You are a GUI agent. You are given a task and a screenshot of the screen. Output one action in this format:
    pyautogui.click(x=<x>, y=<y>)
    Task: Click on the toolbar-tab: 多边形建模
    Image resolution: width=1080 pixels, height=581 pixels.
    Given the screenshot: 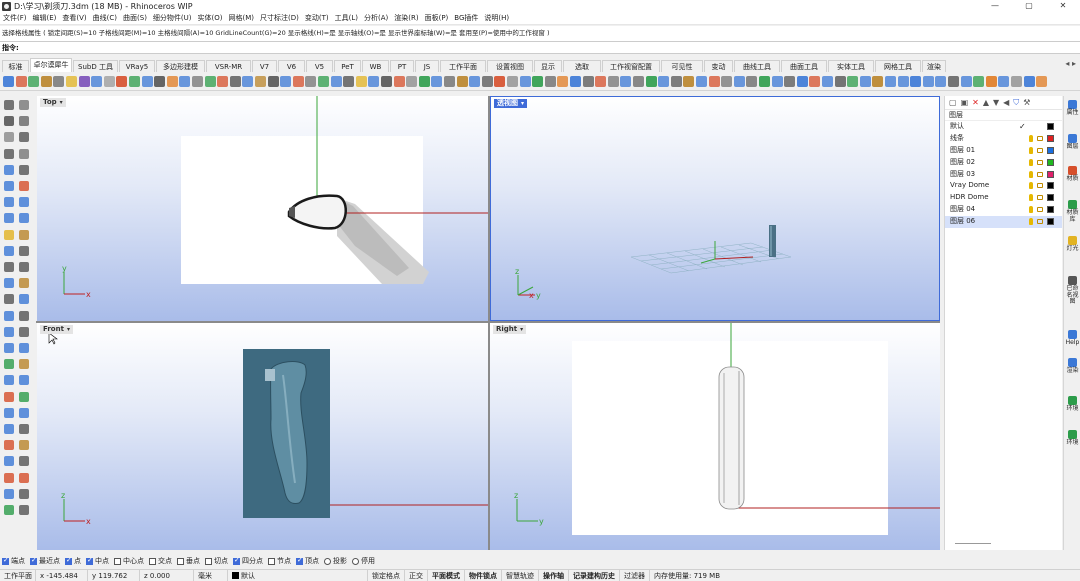 What is the action you would take?
    pyautogui.click(x=180, y=66)
    